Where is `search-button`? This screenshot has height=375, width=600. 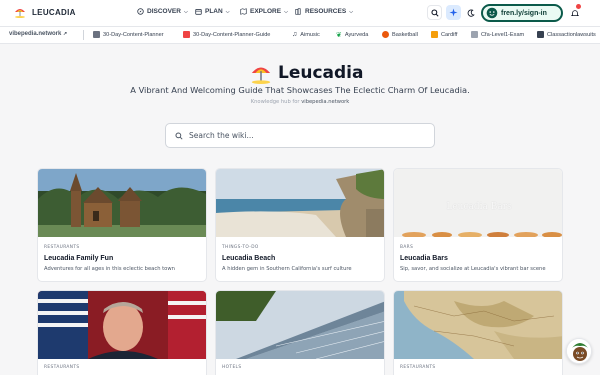 search-button is located at coordinates (434, 12).